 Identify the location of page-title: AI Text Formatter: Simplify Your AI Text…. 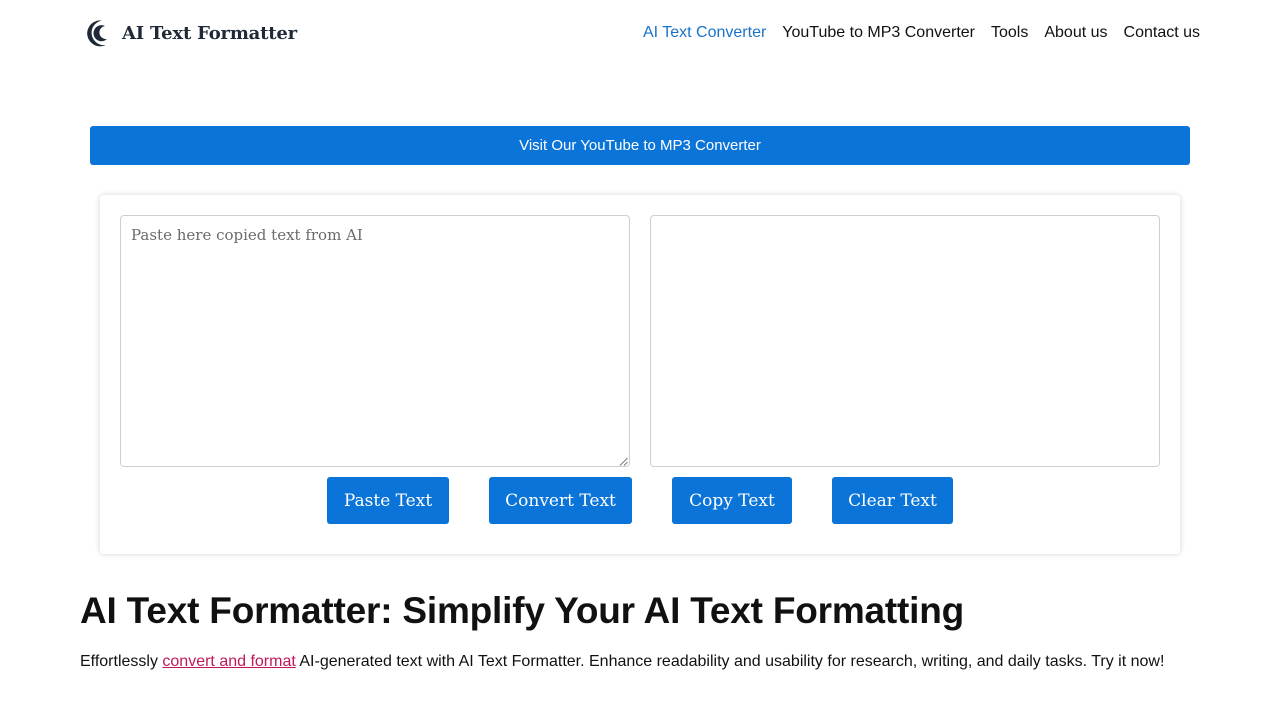
(522, 610).